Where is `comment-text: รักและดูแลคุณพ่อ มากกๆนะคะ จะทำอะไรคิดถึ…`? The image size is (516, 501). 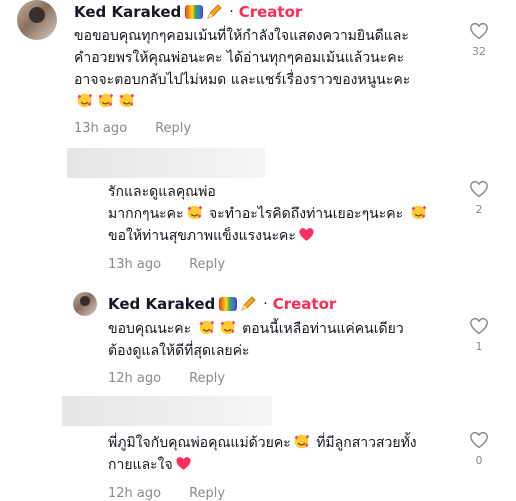 comment-text: รักและดูแลคุณพ่อ มากกๆนะคะ จะทำอะไรคิดถึ… is located at coordinates (268, 214).